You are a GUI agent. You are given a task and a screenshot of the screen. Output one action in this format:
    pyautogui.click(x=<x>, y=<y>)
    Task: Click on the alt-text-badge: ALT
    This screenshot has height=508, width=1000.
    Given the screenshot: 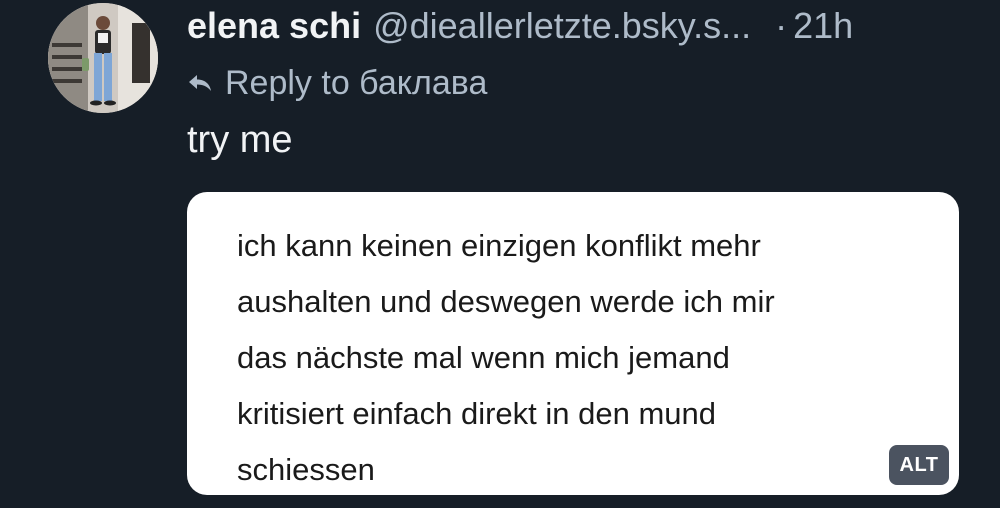 What is the action you would take?
    pyautogui.click(x=919, y=465)
    